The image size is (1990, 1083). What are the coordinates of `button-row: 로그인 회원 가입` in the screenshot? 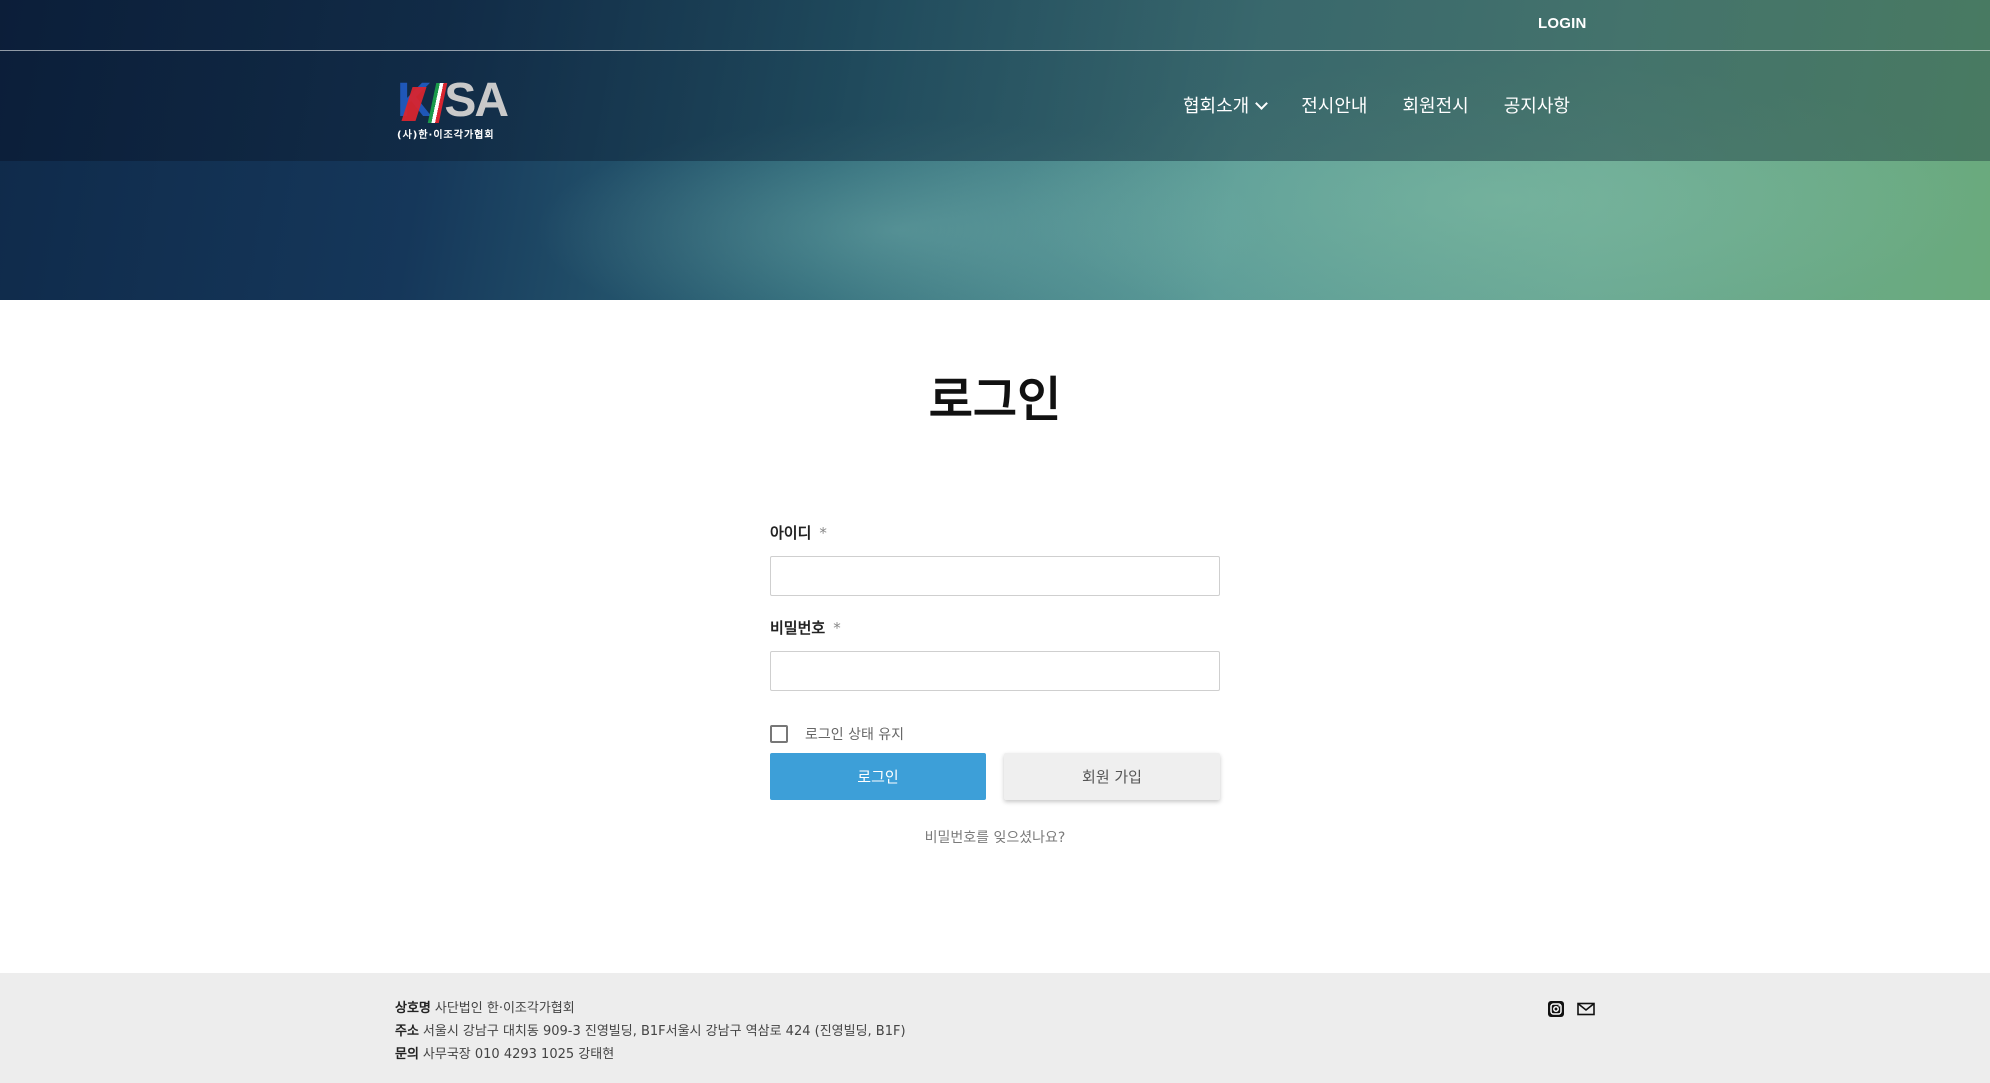 It's located at (995, 776).